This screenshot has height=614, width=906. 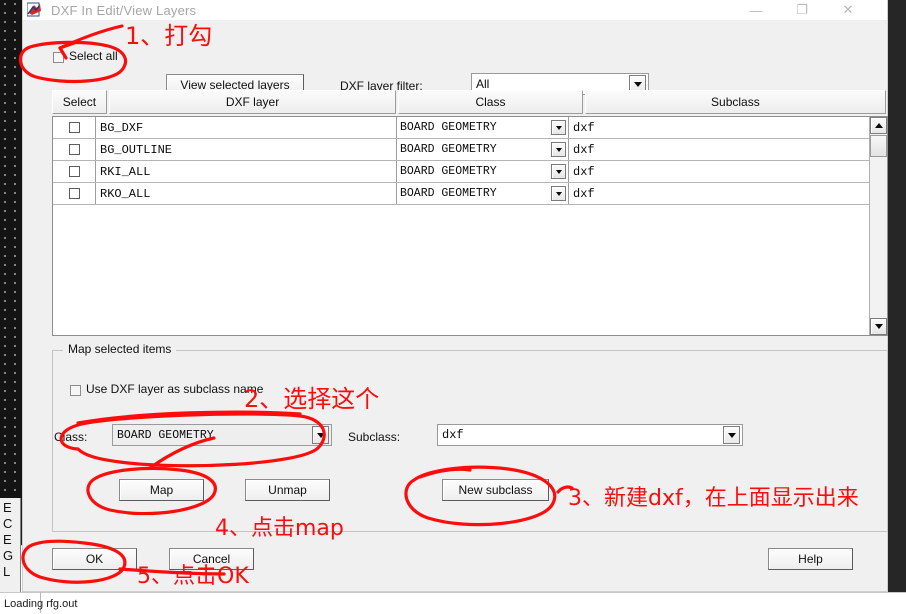 What do you see at coordinates (374, 437) in the screenshot?
I see `subclass-label: Subclass:` at bounding box center [374, 437].